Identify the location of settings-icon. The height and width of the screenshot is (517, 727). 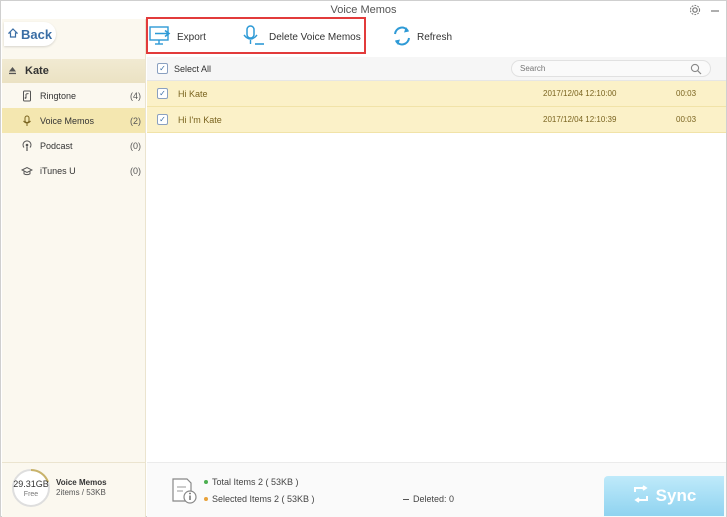
(695, 10).